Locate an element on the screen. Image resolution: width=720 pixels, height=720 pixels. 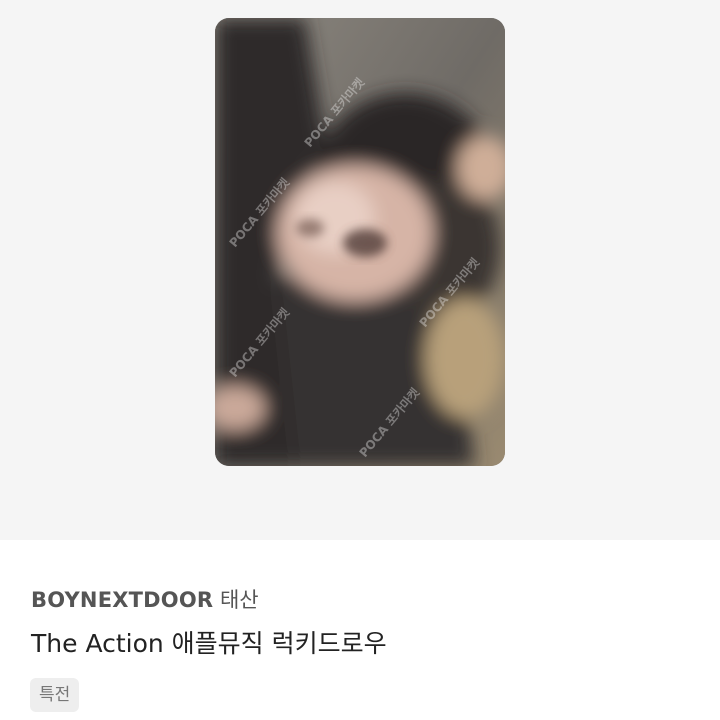
tag-badge: 특전 is located at coordinates (55, 695).